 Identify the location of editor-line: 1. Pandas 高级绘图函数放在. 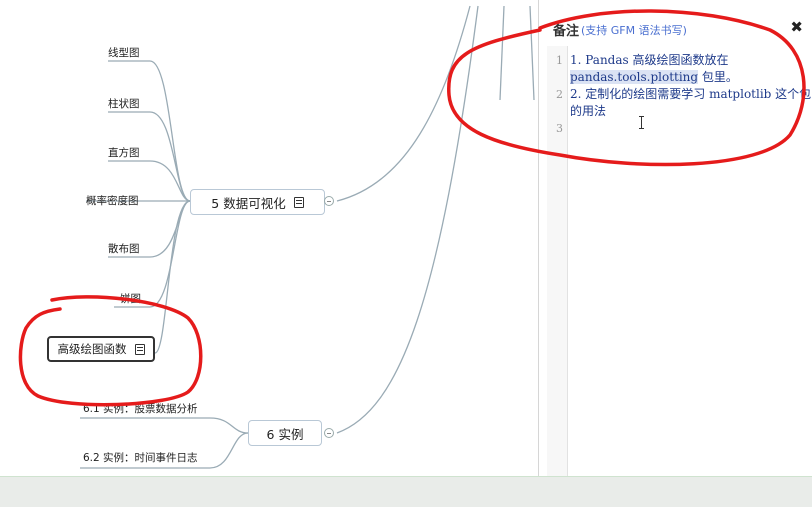
(649, 60).